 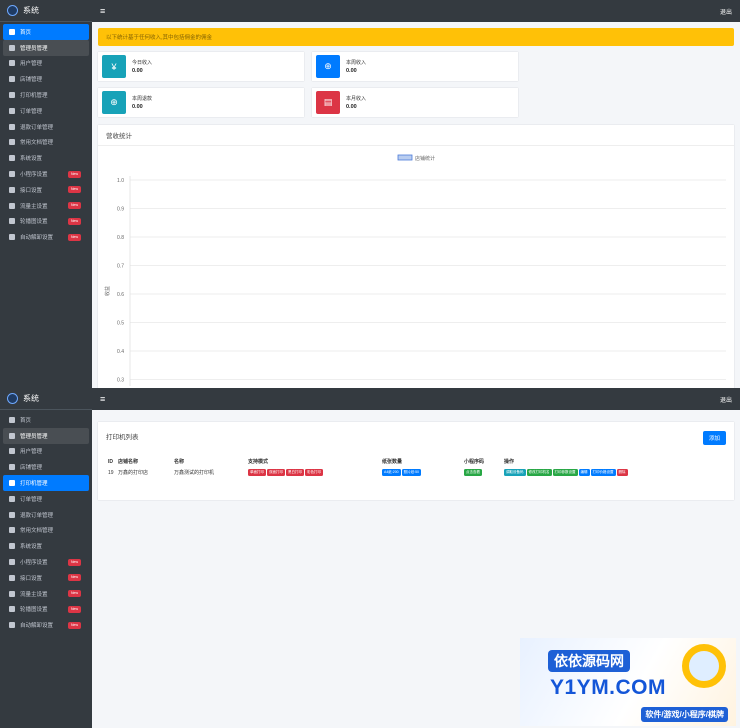 What do you see at coordinates (608, 687) in the screenshot?
I see `watermark-line2: Y1YM.COM` at bounding box center [608, 687].